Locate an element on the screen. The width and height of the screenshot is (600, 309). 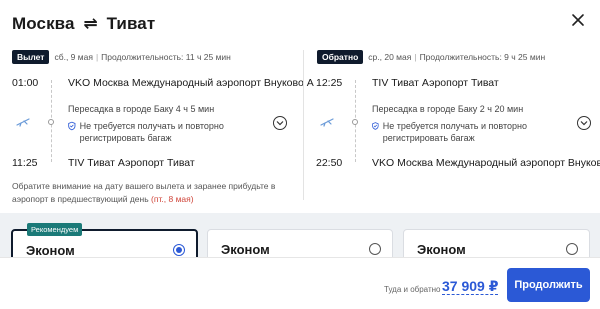
outbound-arr-station: TIV Тиват Аэропорт Тиват is located at coordinates (131, 163).